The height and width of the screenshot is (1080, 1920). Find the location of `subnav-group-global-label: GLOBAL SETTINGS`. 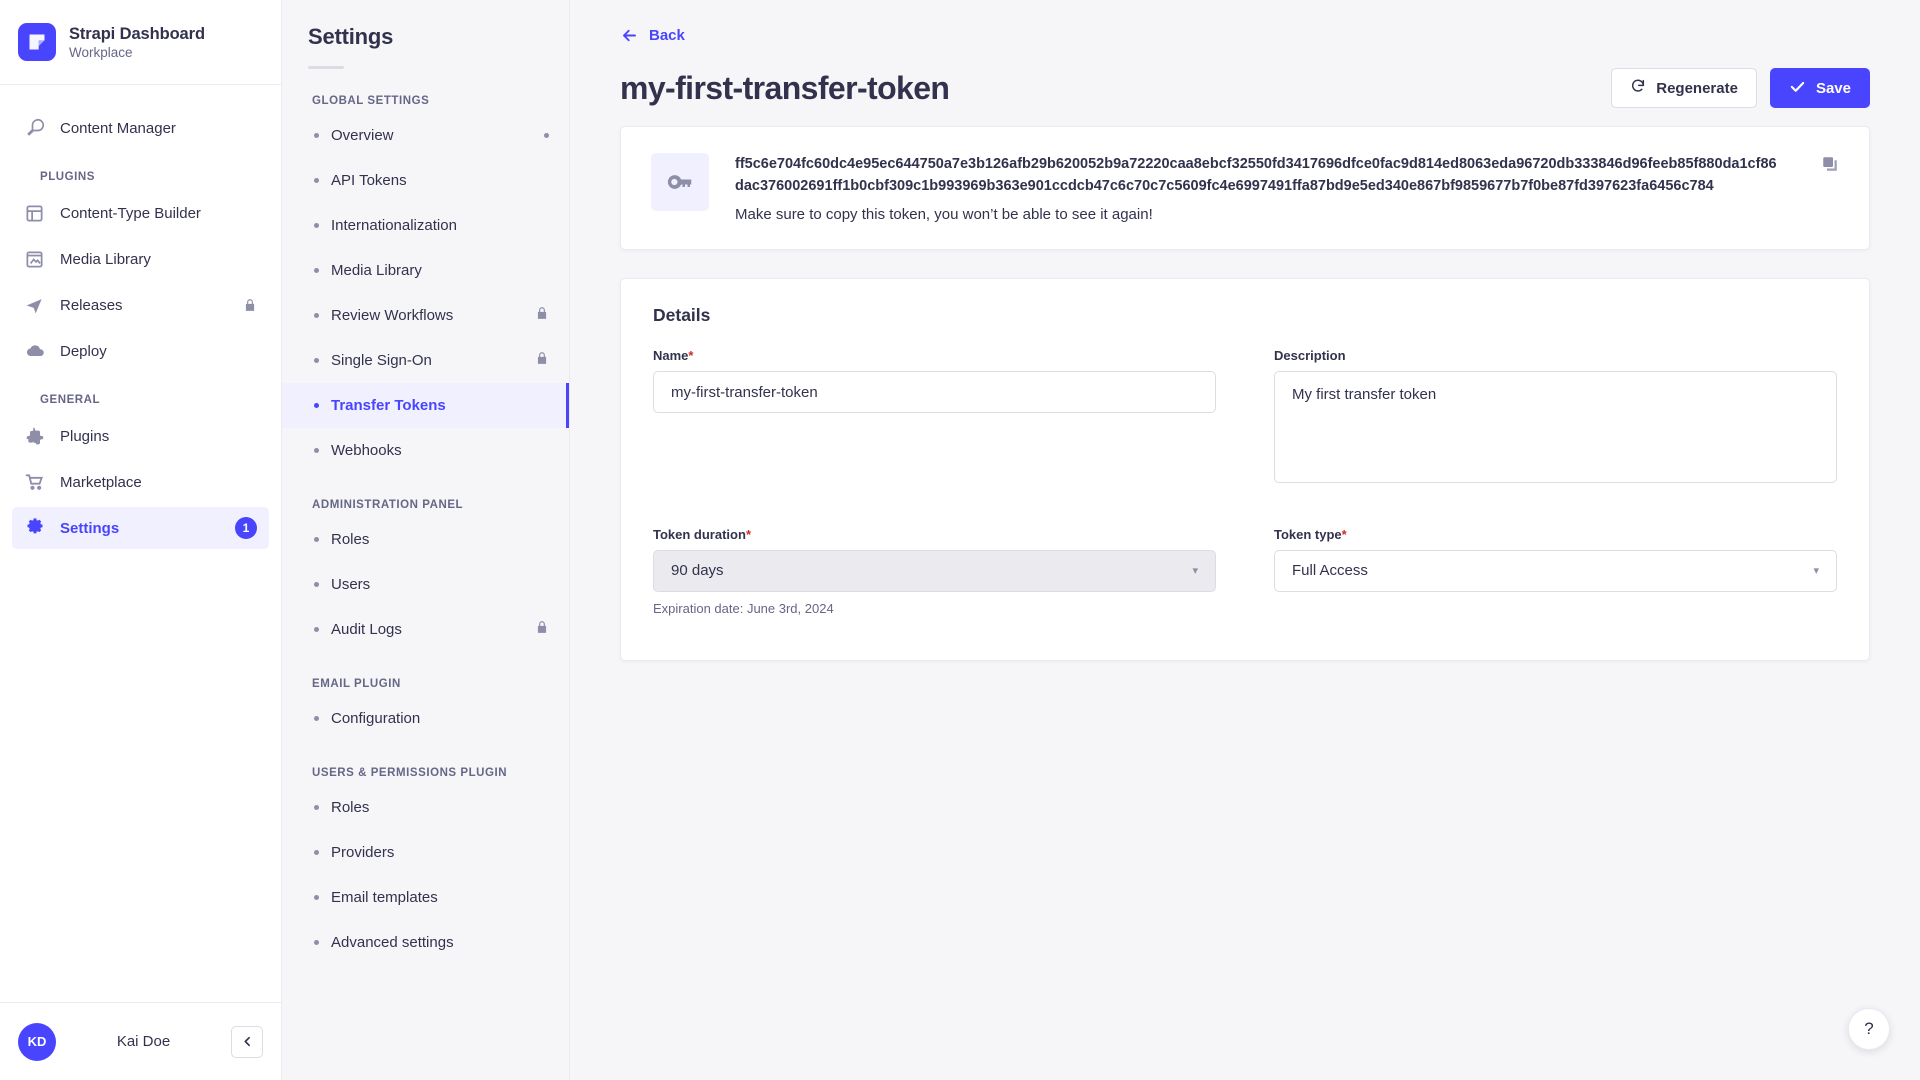

subnav-group-global-label: GLOBAL SETTINGS is located at coordinates (371, 101).